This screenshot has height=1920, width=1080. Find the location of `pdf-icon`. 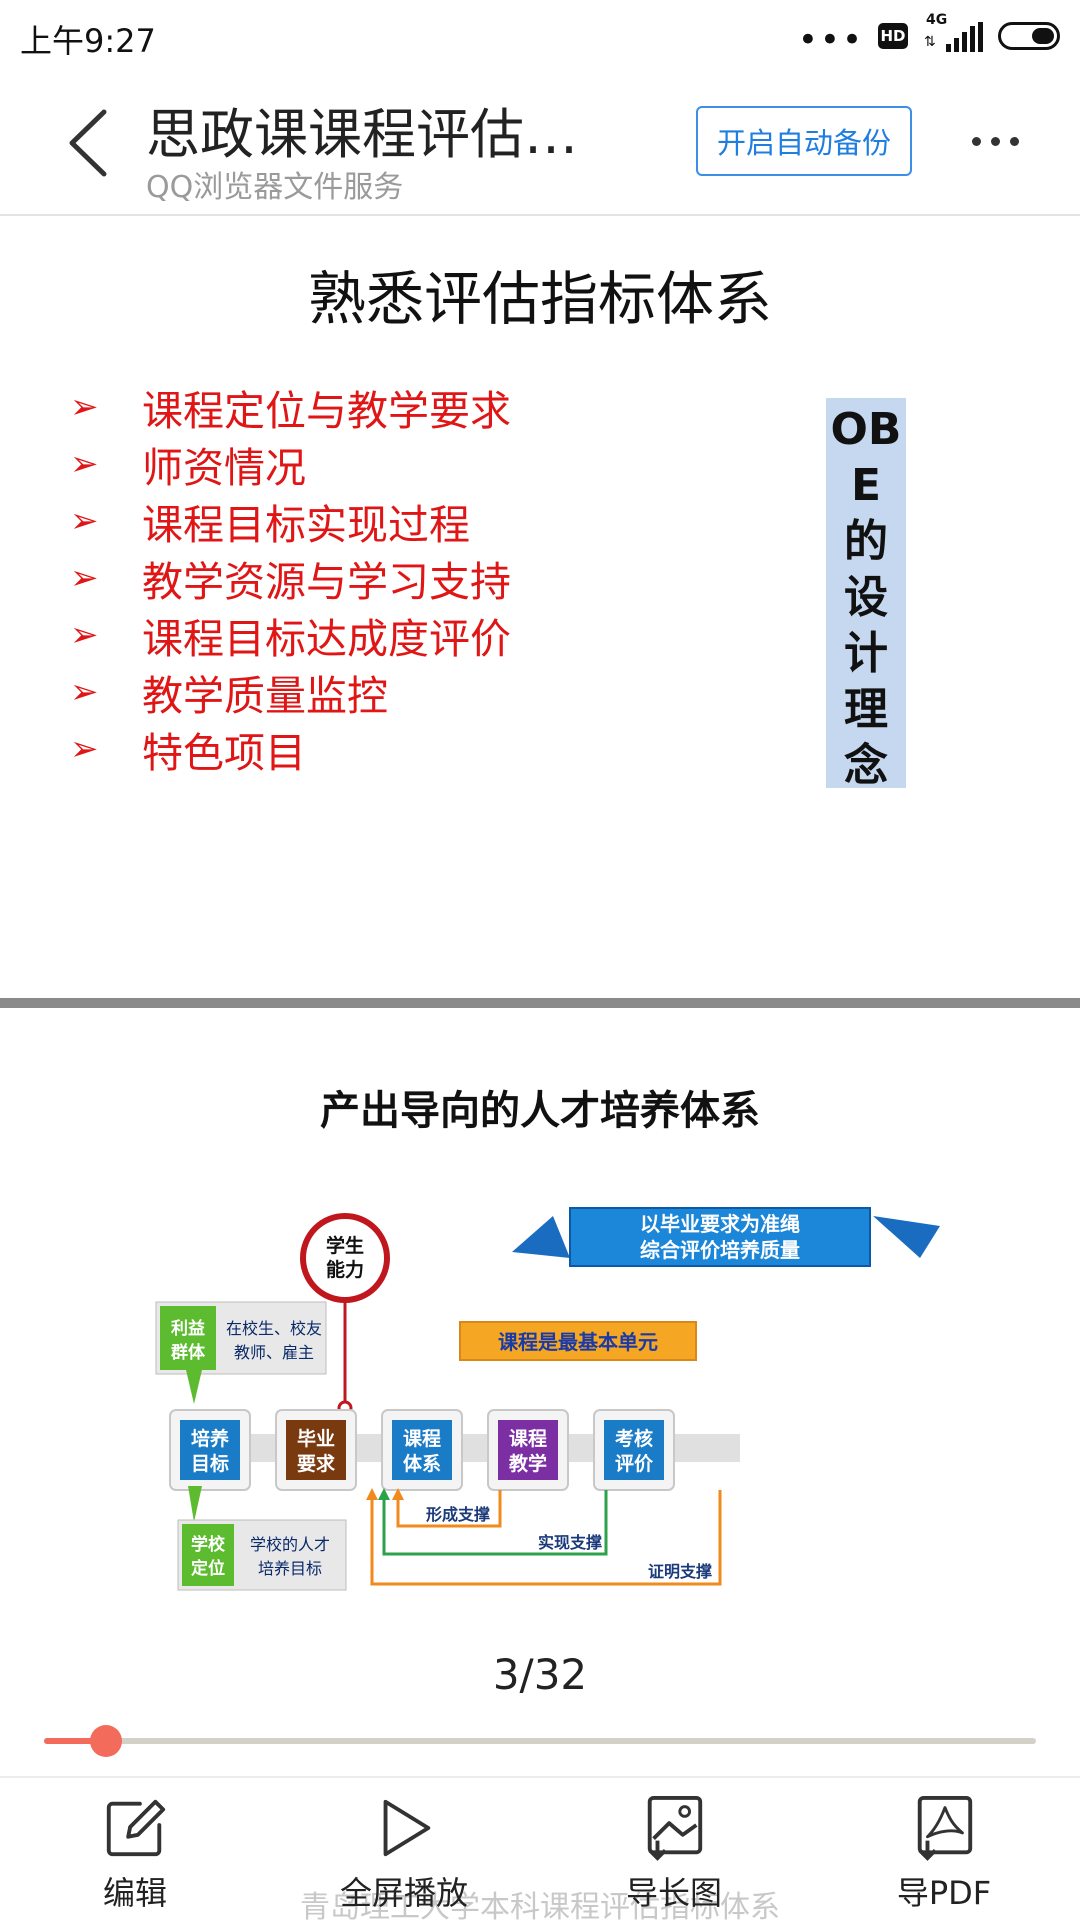

pdf-icon is located at coordinates (945, 1828).